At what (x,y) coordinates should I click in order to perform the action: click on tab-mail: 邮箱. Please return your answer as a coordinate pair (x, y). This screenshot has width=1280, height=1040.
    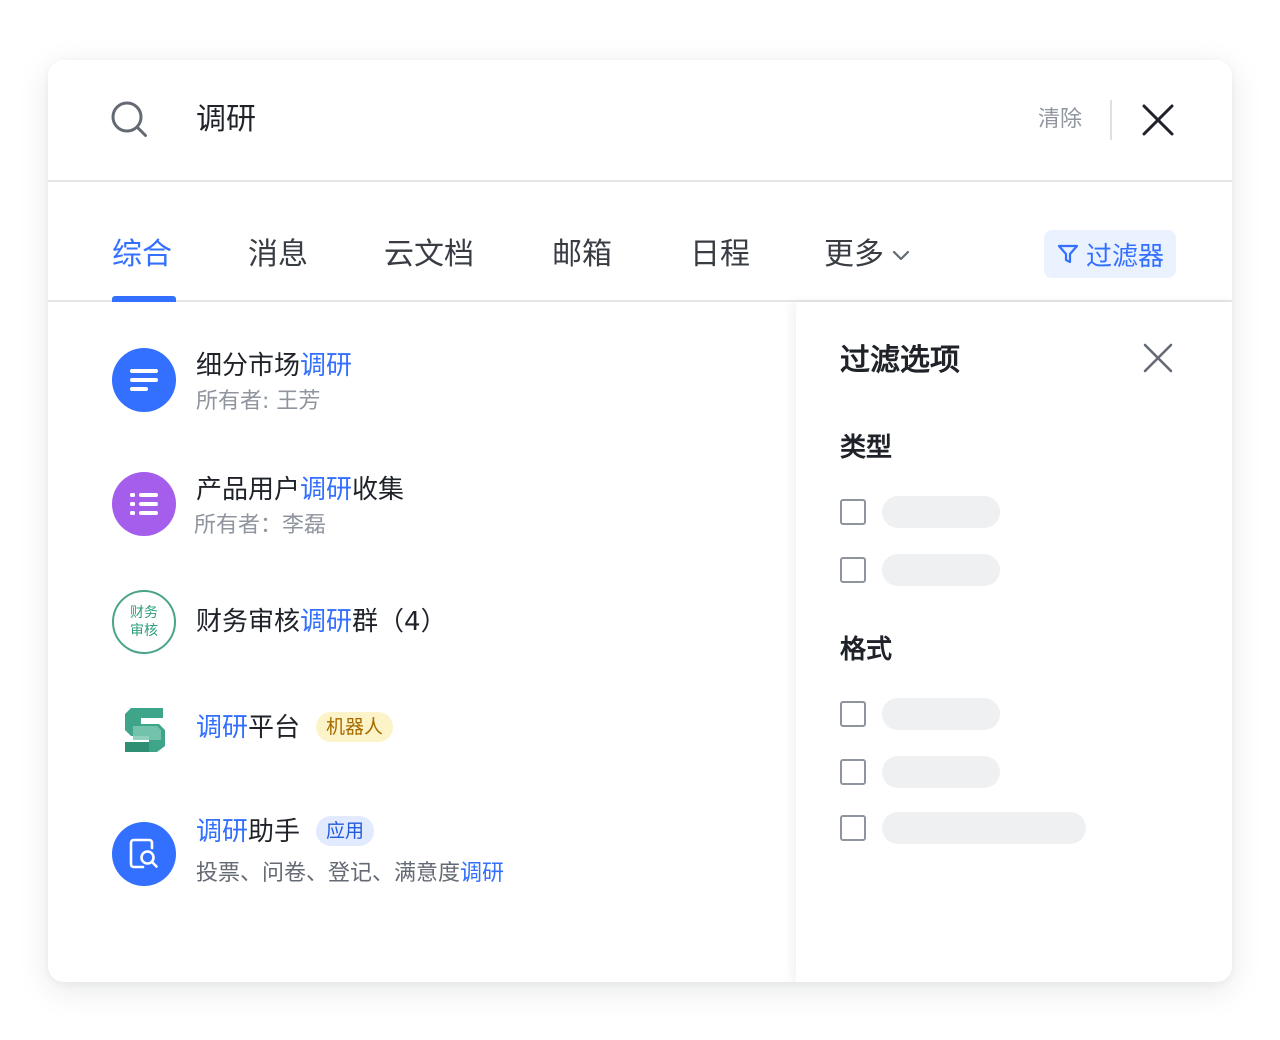
    Looking at the image, I should click on (582, 255).